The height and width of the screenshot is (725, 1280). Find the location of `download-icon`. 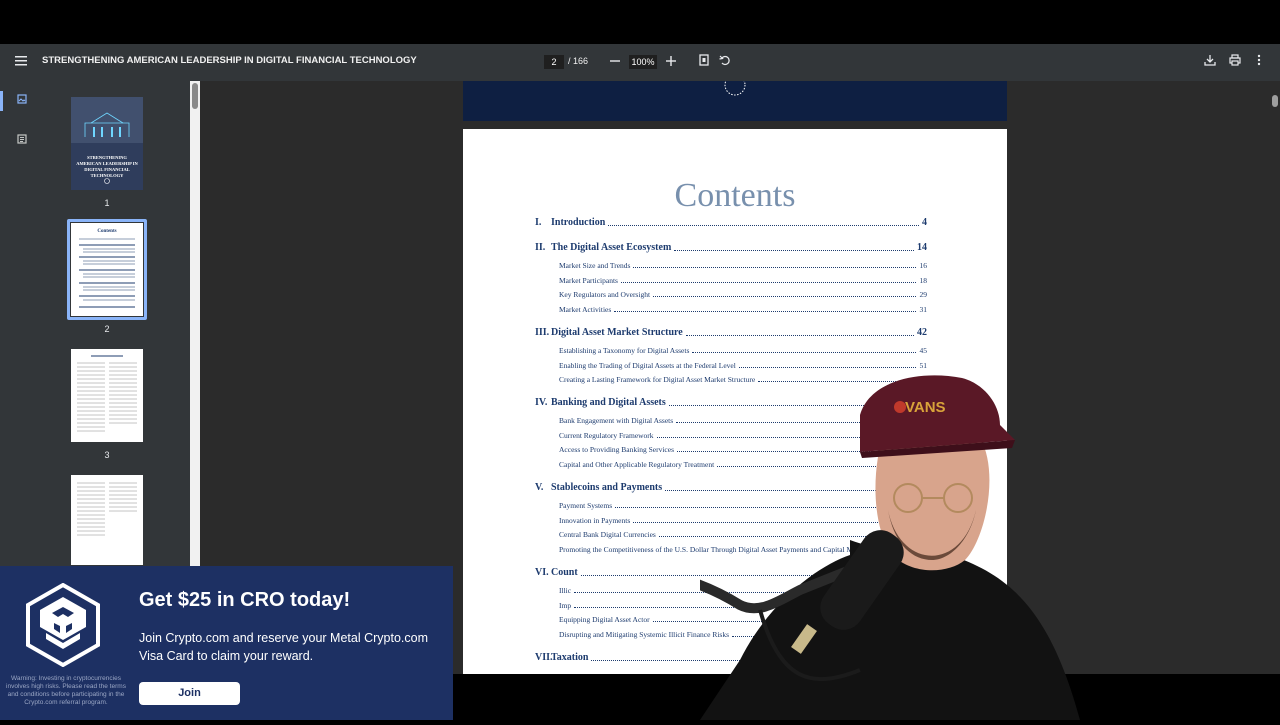

download-icon is located at coordinates (1210, 62).